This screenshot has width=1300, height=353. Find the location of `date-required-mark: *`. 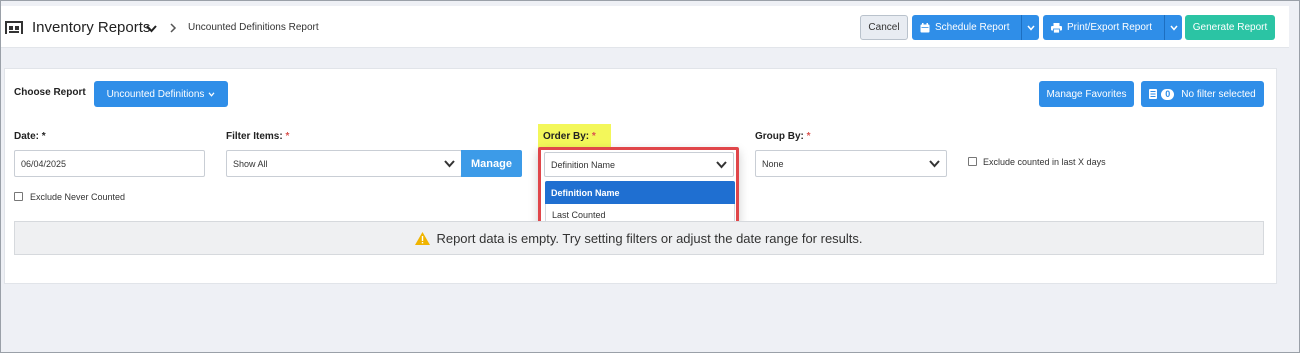

date-required-mark: * is located at coordinates (43, 136).